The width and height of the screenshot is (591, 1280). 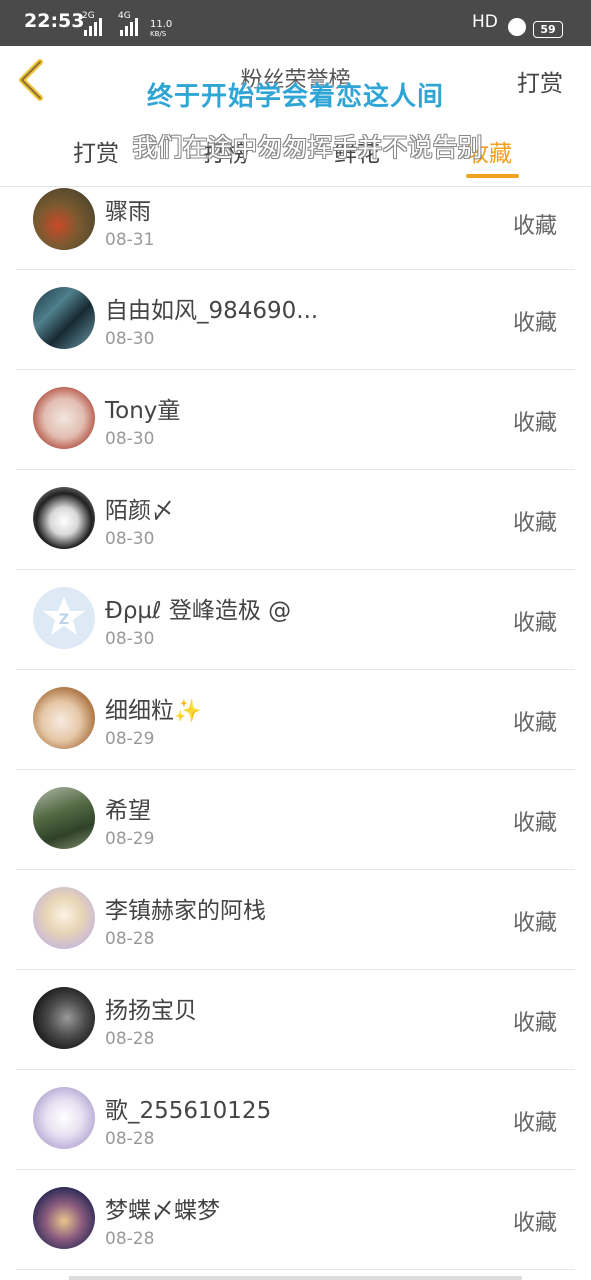 What do you see at coordinates (188, 711) in the screenshot?
I see `sparkle-icon: ✨` at bounding box center [188, 711].